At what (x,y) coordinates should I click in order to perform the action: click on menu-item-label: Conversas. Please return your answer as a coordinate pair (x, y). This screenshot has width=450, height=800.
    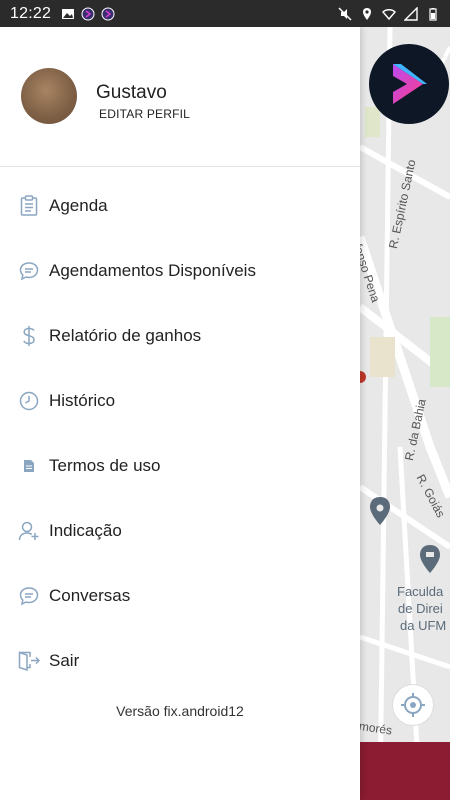
    Looking at the image, I should click on (90, 595).